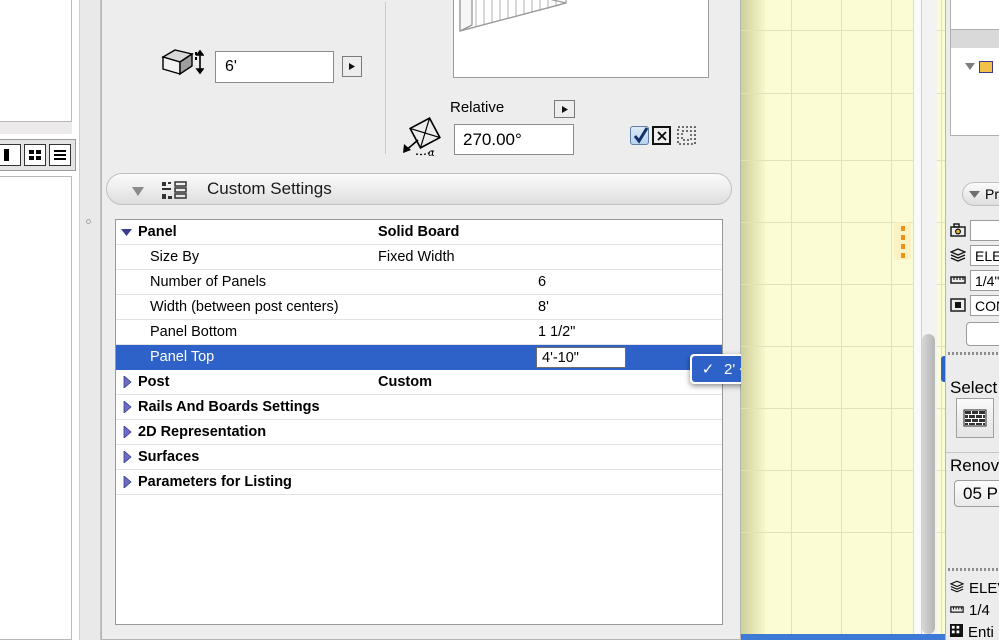  Describe the element at coordinates (127, 232) in the screenshot. I see `disclosure-triangle-down-icon` at that location.